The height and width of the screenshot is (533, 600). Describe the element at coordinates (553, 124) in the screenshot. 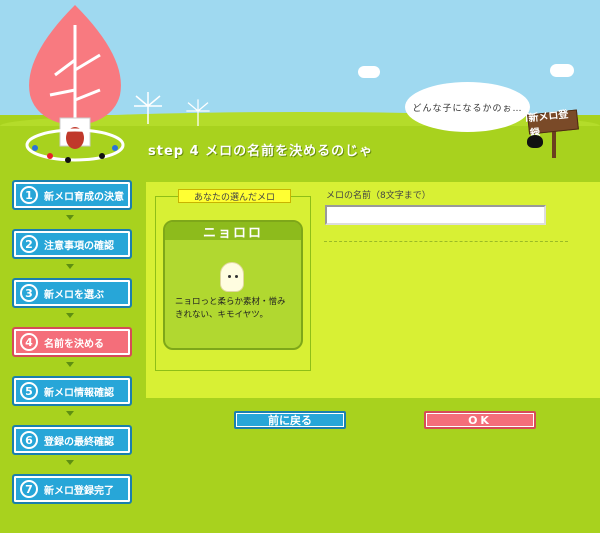

I see `new-melo-sign: 新メロ登録` at that location.